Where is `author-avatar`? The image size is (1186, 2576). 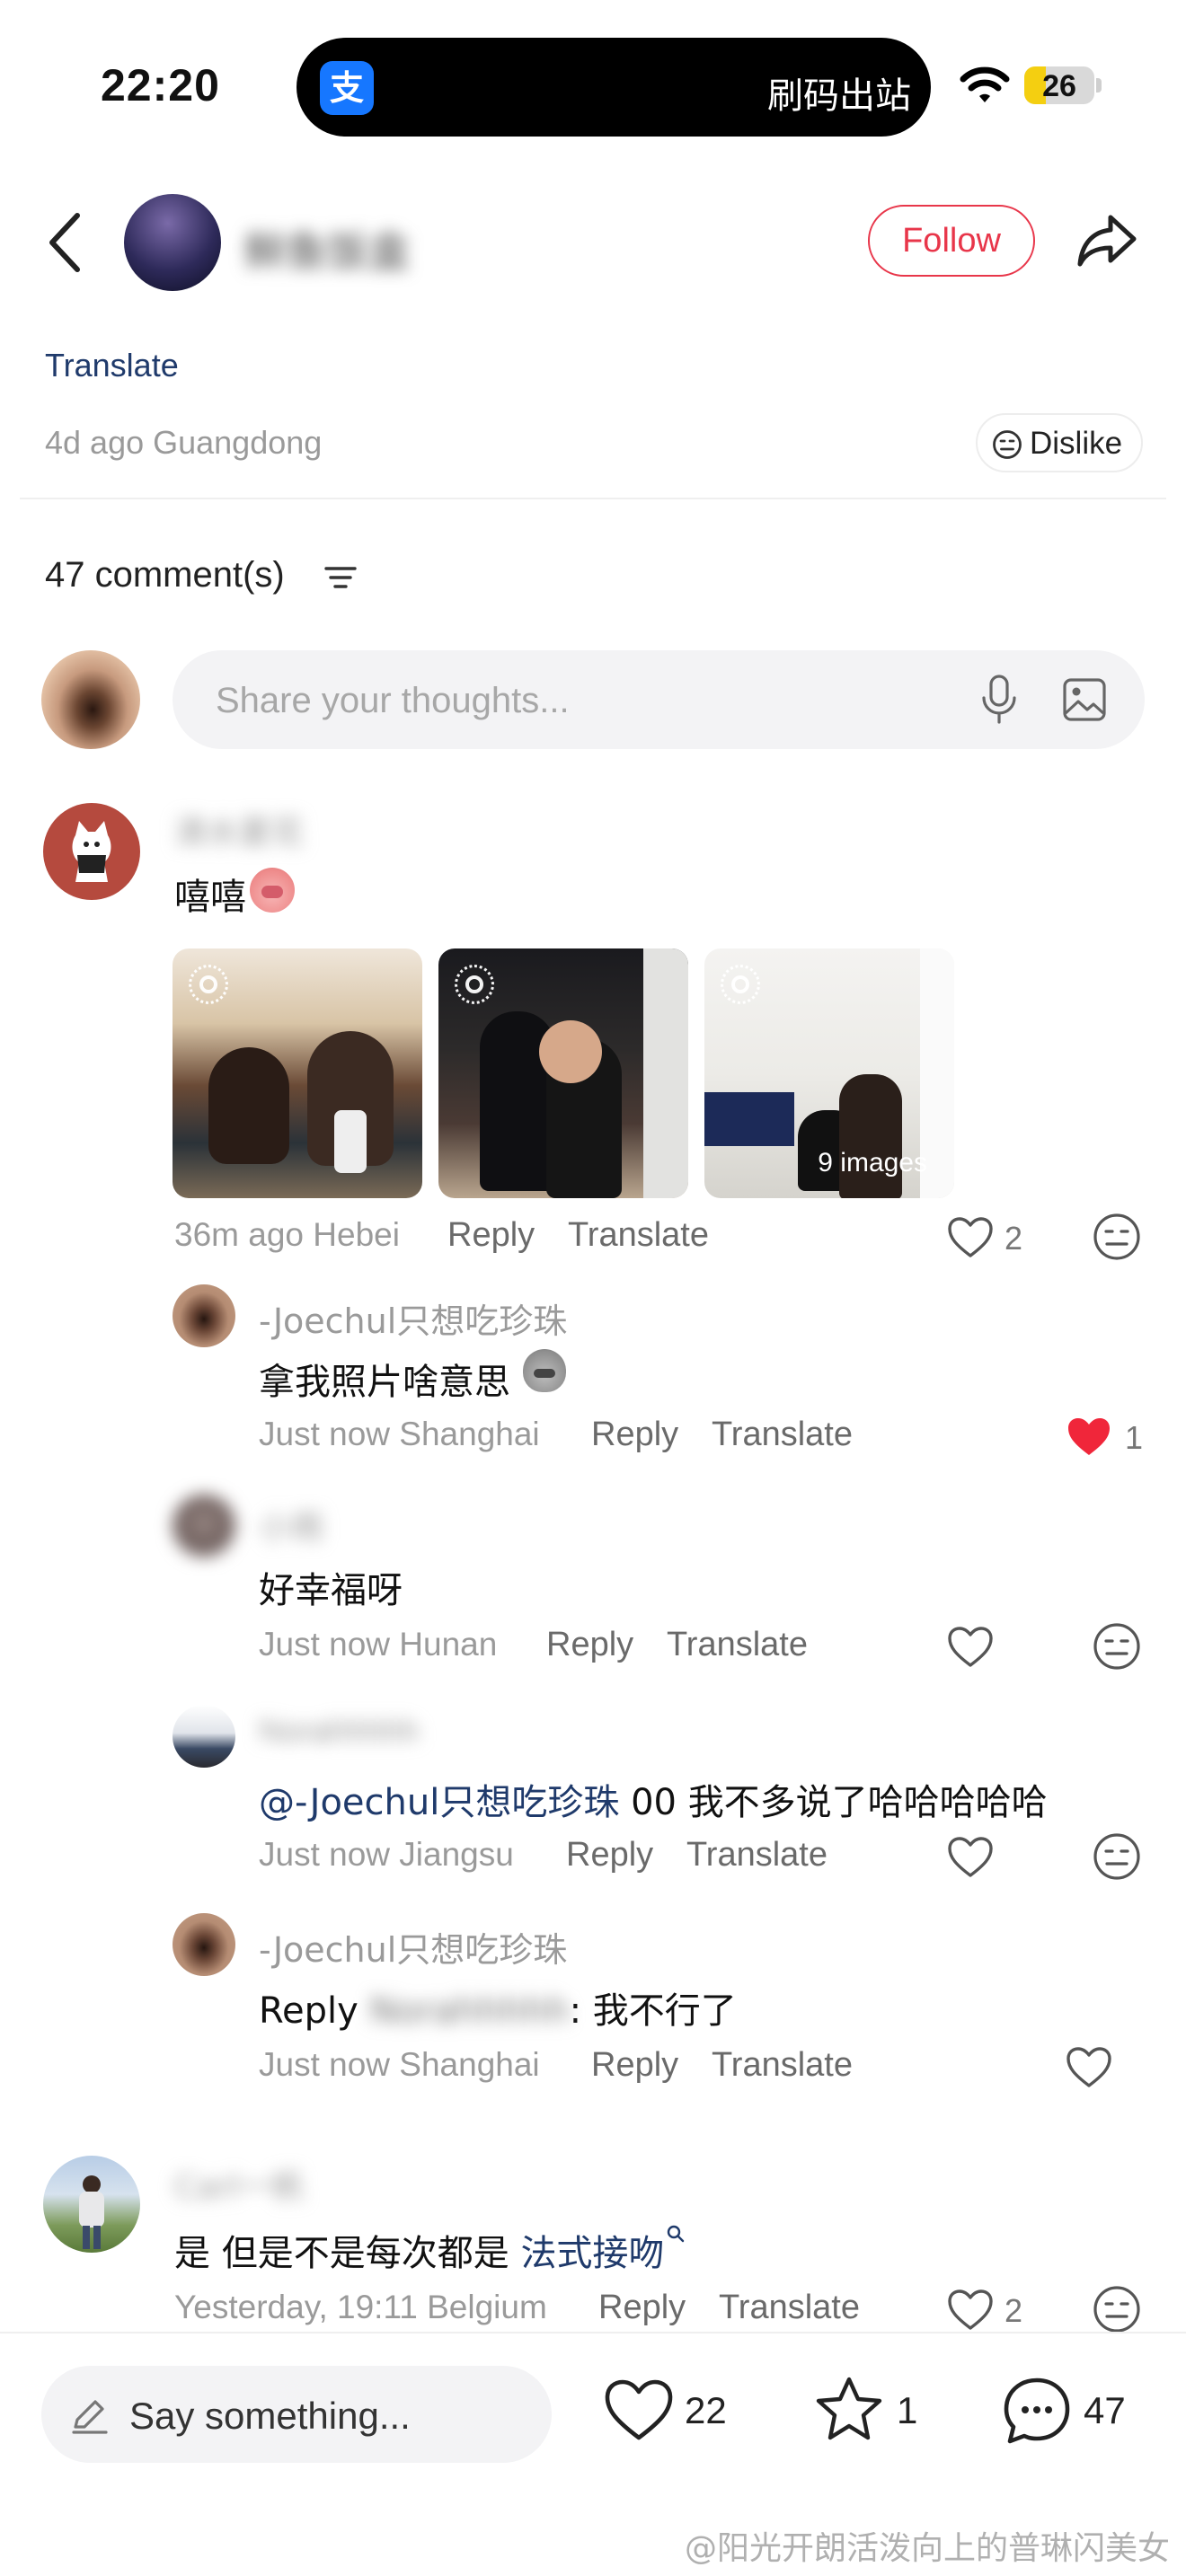 author-avatar is located at coordinates (172, 242).